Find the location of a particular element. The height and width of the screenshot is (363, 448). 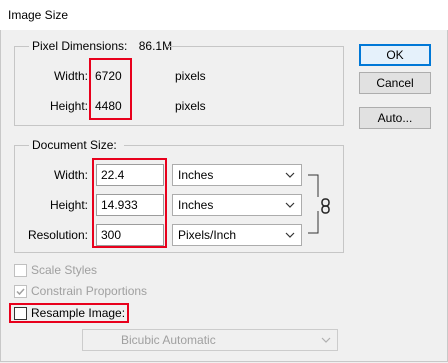

doc-width-unit-value: Inches is located at coordinates (196, 175).